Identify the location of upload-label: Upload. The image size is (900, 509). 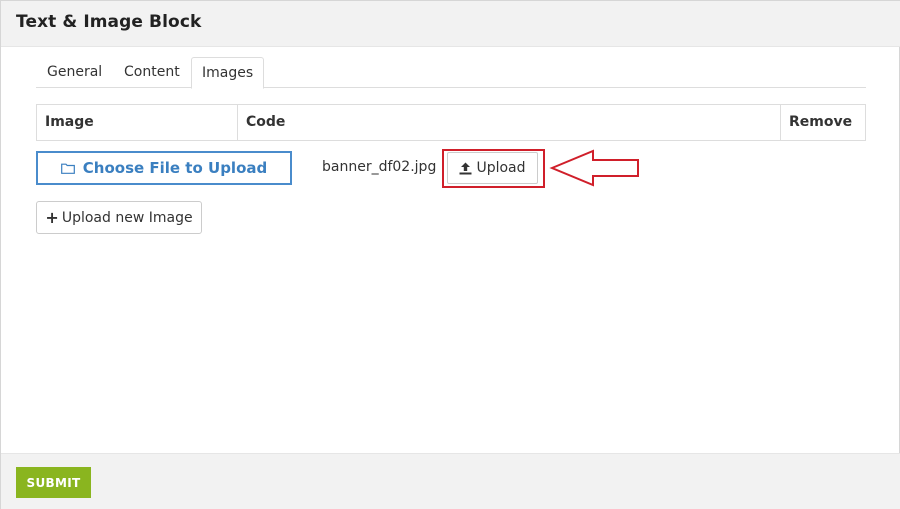
(501, 168).